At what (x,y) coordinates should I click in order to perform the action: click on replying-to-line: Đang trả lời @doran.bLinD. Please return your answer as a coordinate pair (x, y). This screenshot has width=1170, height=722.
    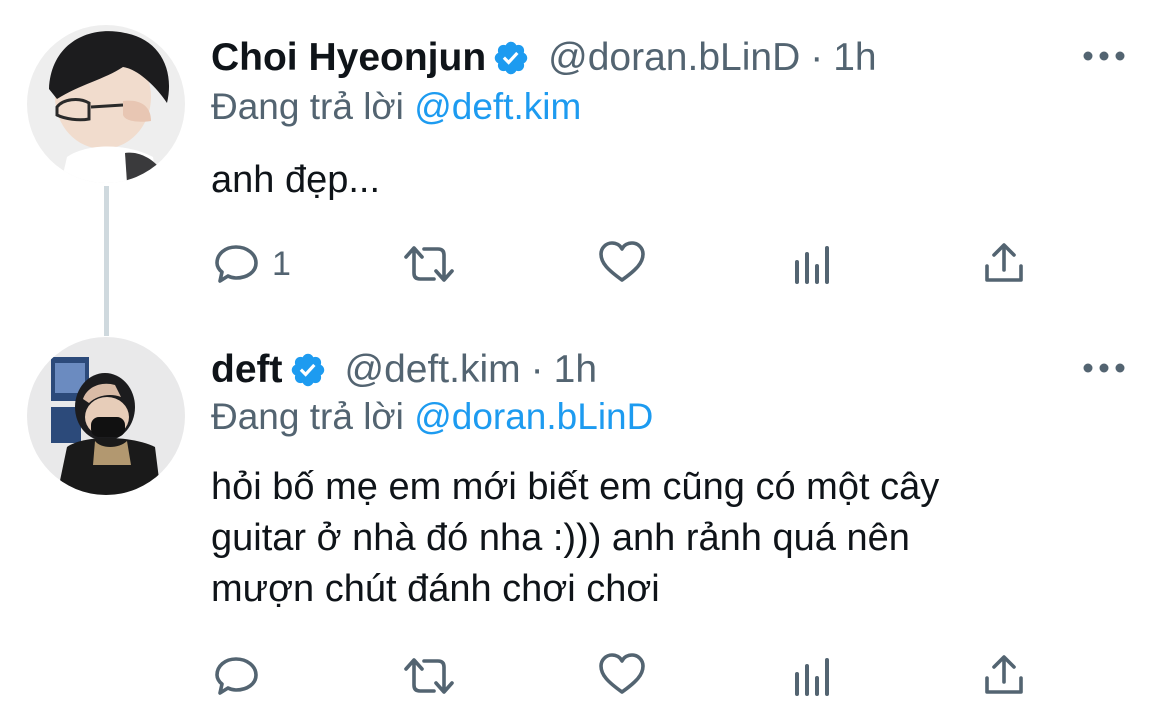
    Looking at the image, I should click on (432, 417).